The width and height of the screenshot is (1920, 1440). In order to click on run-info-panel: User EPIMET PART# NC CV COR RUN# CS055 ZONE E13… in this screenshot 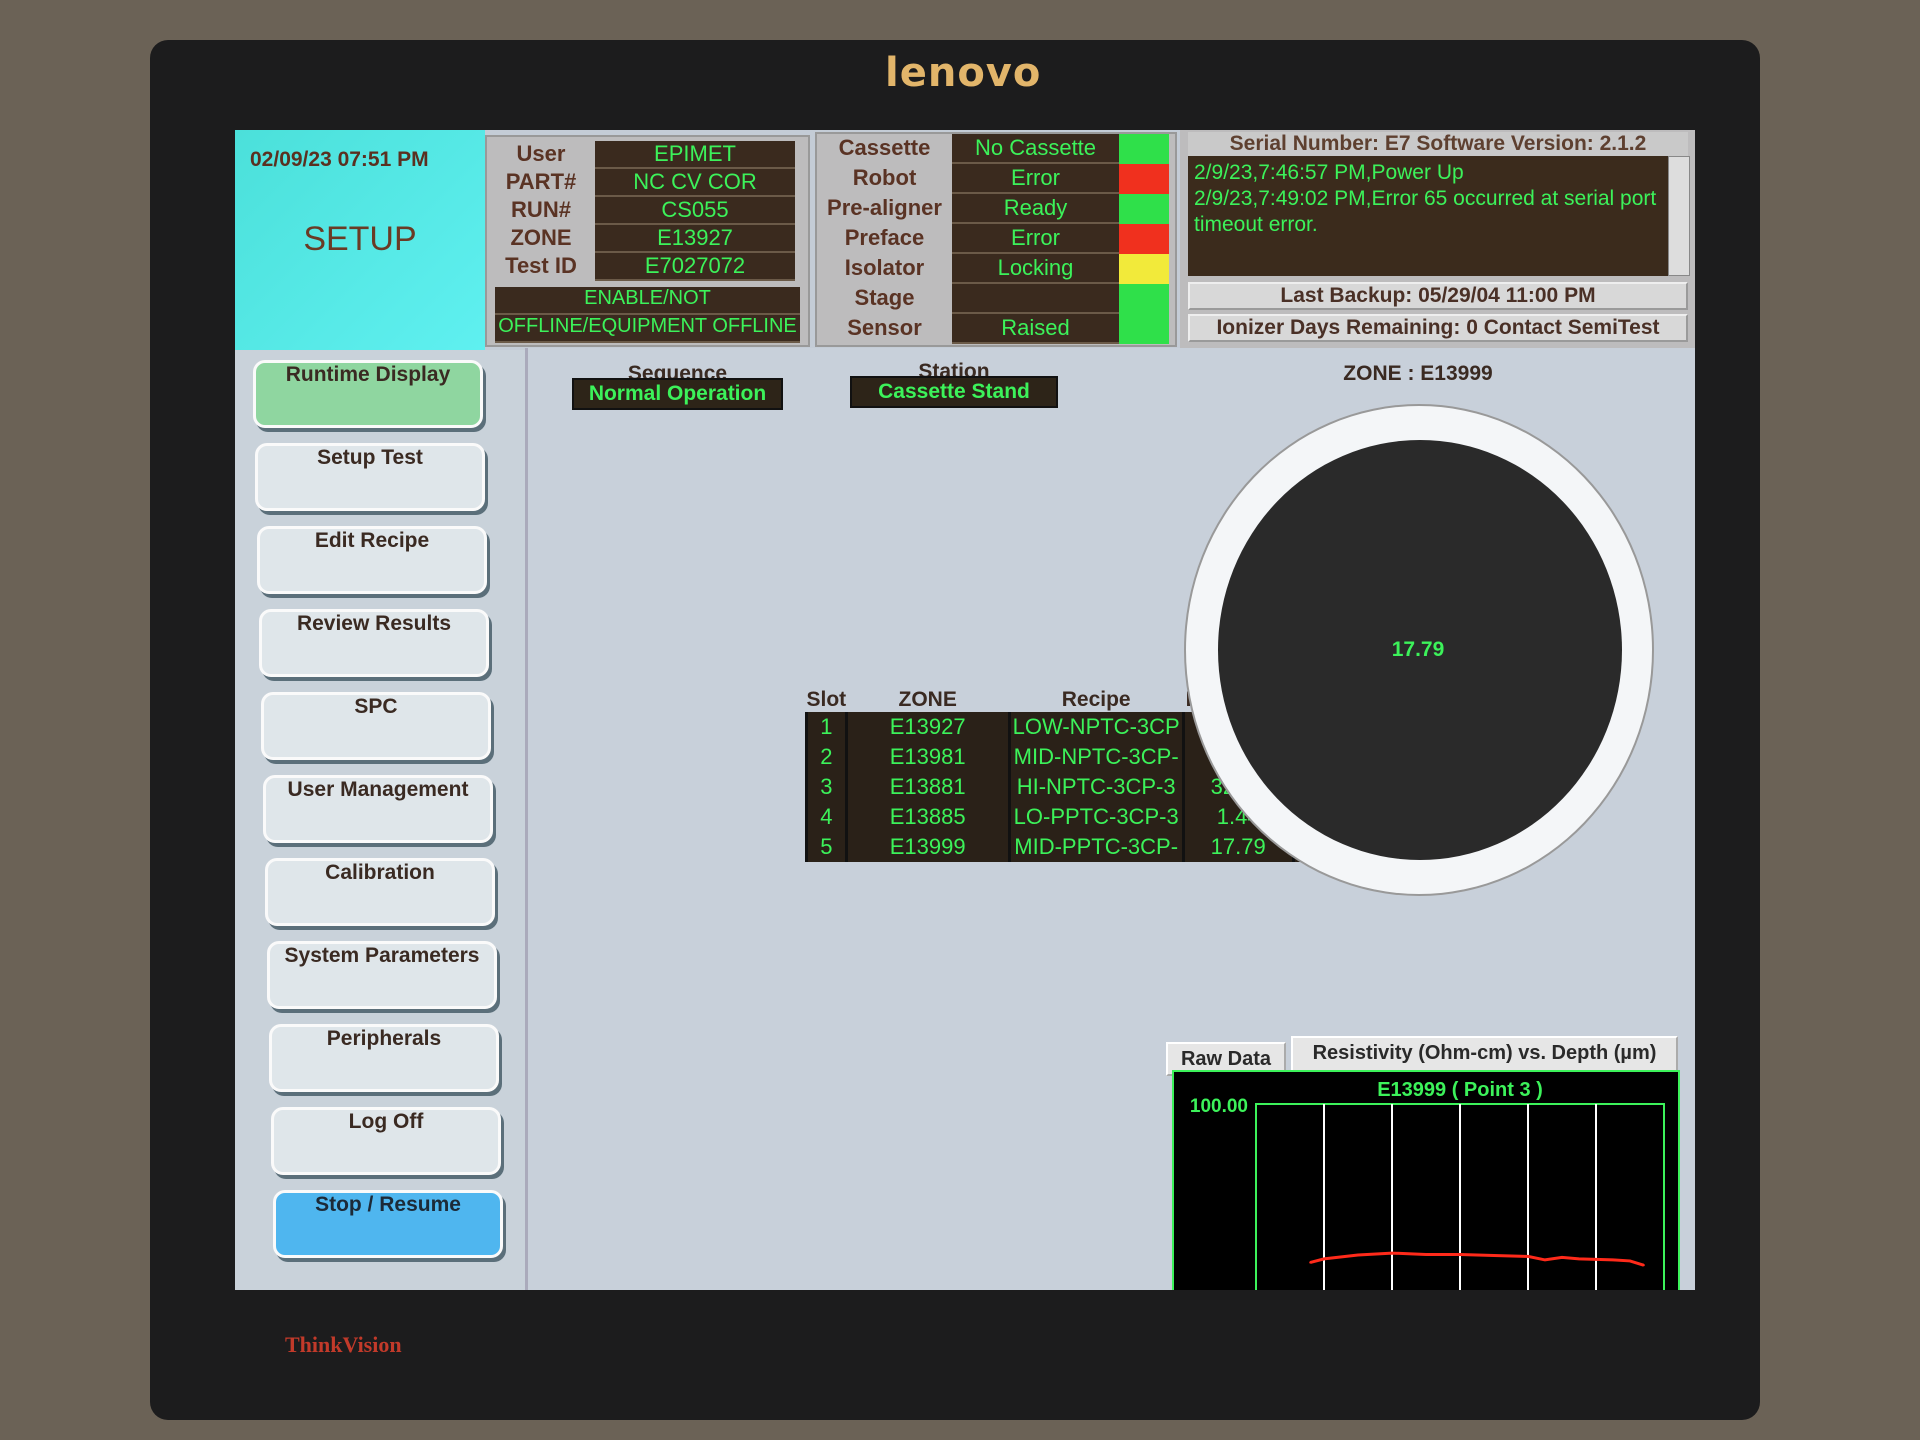, I will do `click(647, 241)`.